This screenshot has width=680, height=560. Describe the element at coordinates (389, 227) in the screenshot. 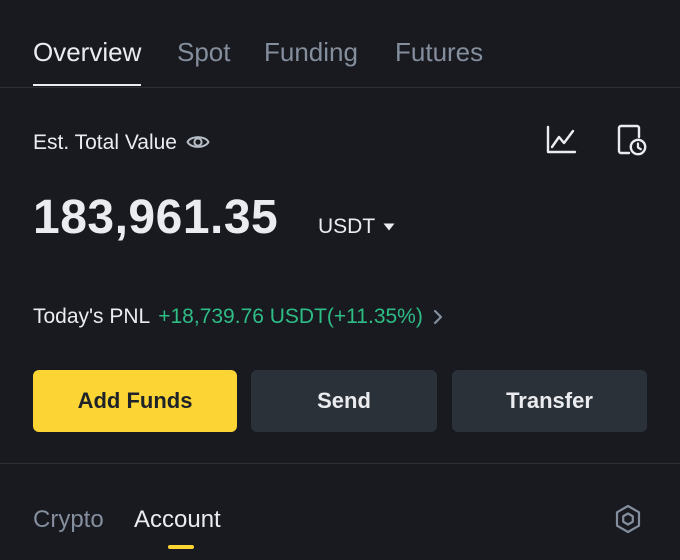

I see `caret-down-icon` at that location.